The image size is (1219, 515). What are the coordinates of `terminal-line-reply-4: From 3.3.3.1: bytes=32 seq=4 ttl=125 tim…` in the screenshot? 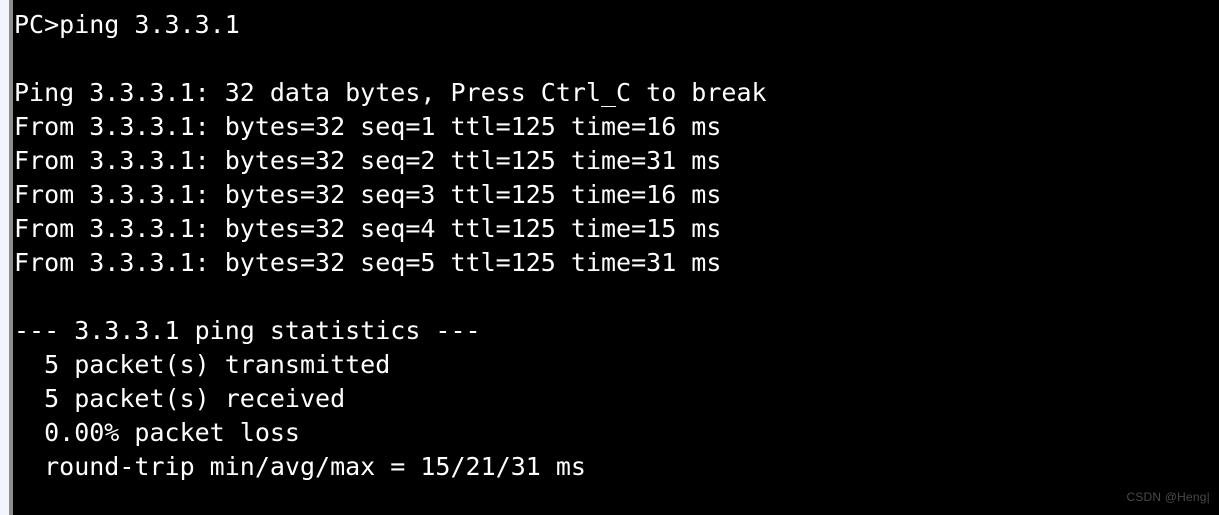 It's located at (368, 228).